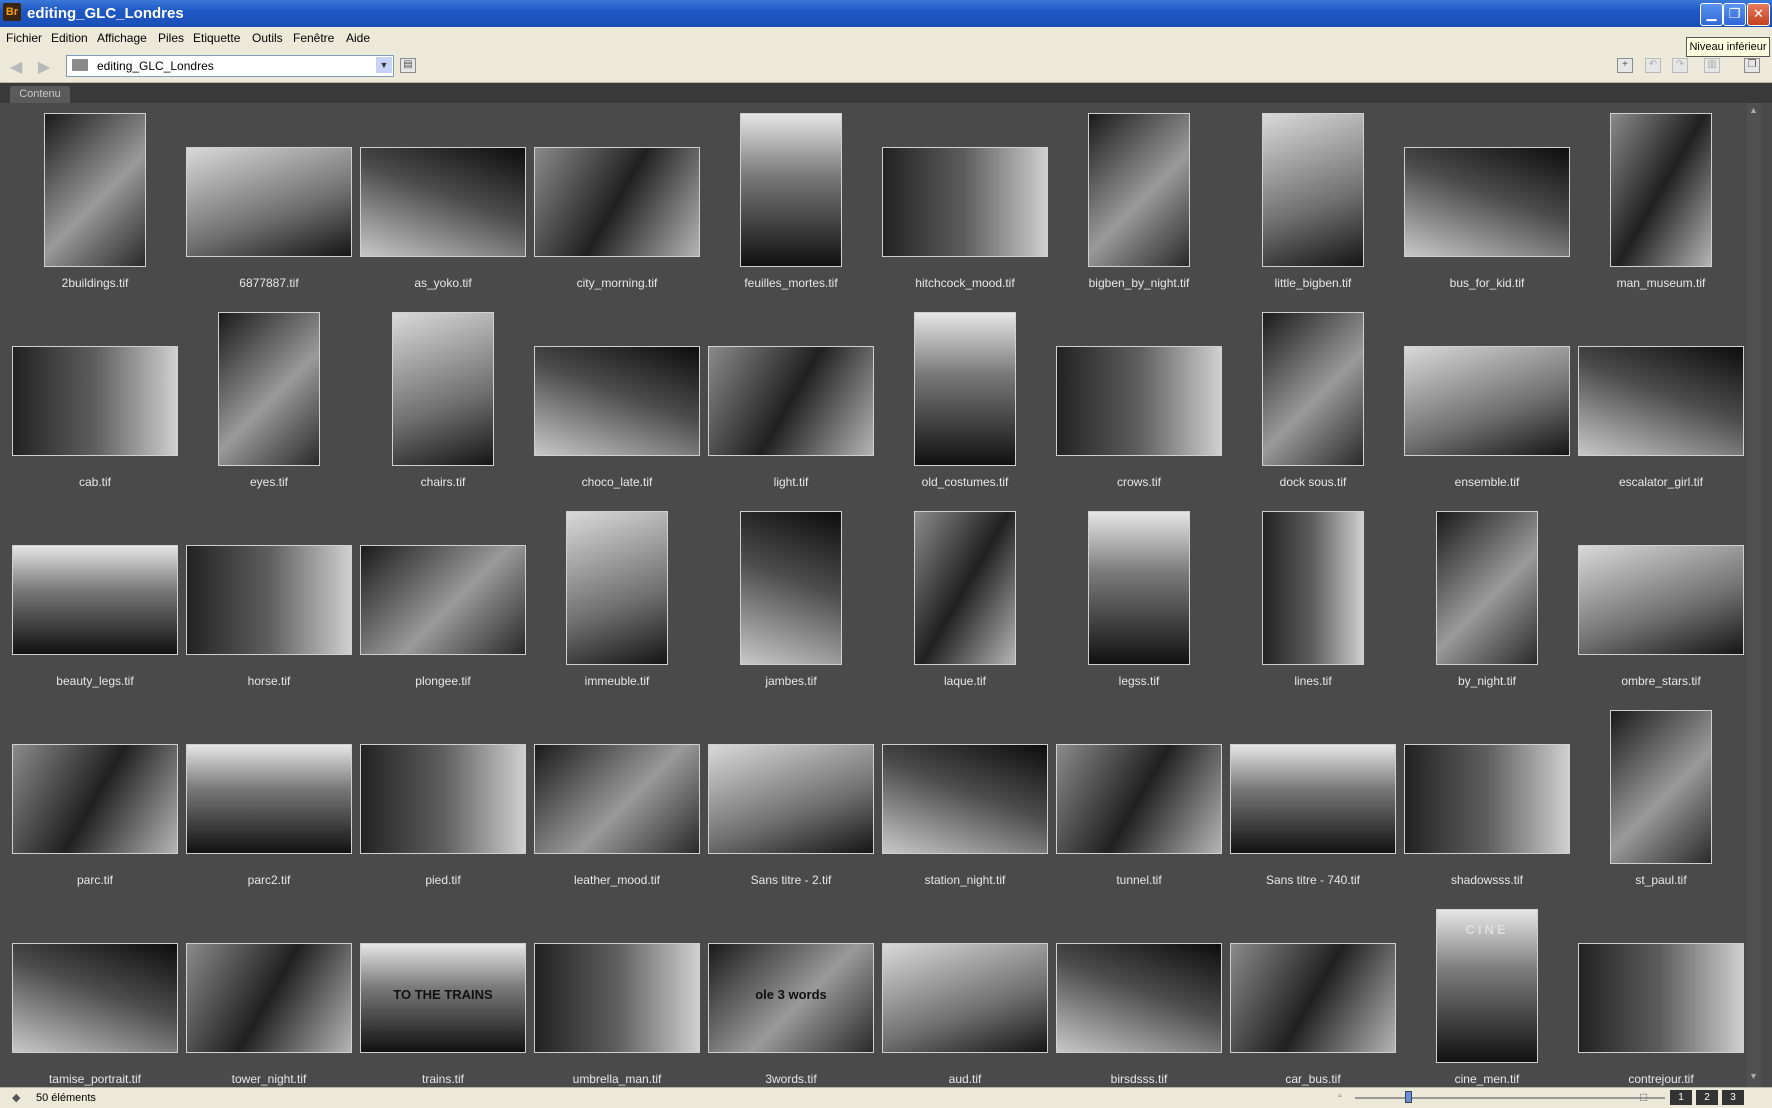  Describe the element at coordinates (1758, 14) in the screenshot. I see `close-button: ✕` at that location.